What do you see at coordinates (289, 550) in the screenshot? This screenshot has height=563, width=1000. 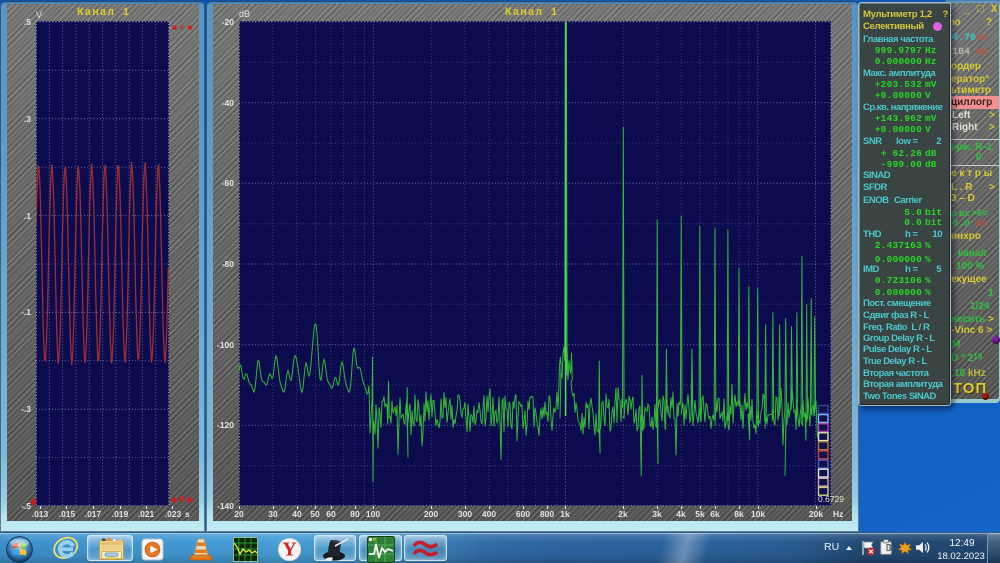 I see `svg-text: Y` at bounding box center [289, 550].